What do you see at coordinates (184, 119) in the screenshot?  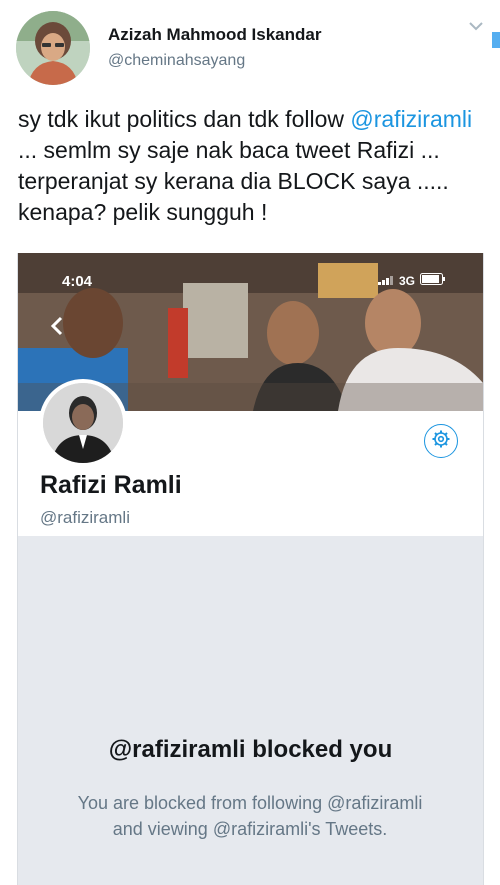 I see `tweet-text-part1: sy tdk ikut politics dan tdk follow` at bounding box center [184, 119].